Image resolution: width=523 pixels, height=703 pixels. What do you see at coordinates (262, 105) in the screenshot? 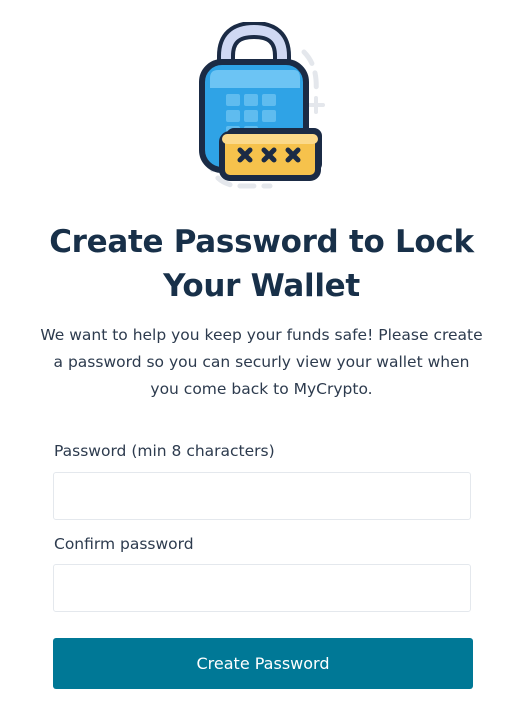
I see `padlock-password-icon` at bounding box center [262, 105].